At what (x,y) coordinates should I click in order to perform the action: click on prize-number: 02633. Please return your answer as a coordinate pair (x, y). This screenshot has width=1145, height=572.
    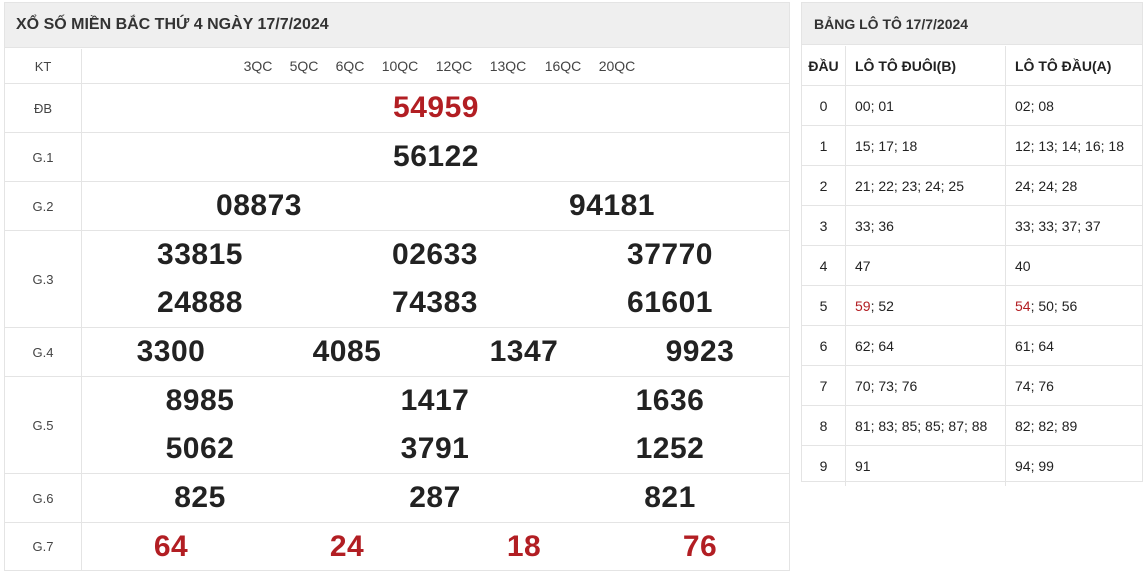
    Looking at the image, I should click on (435, 254).